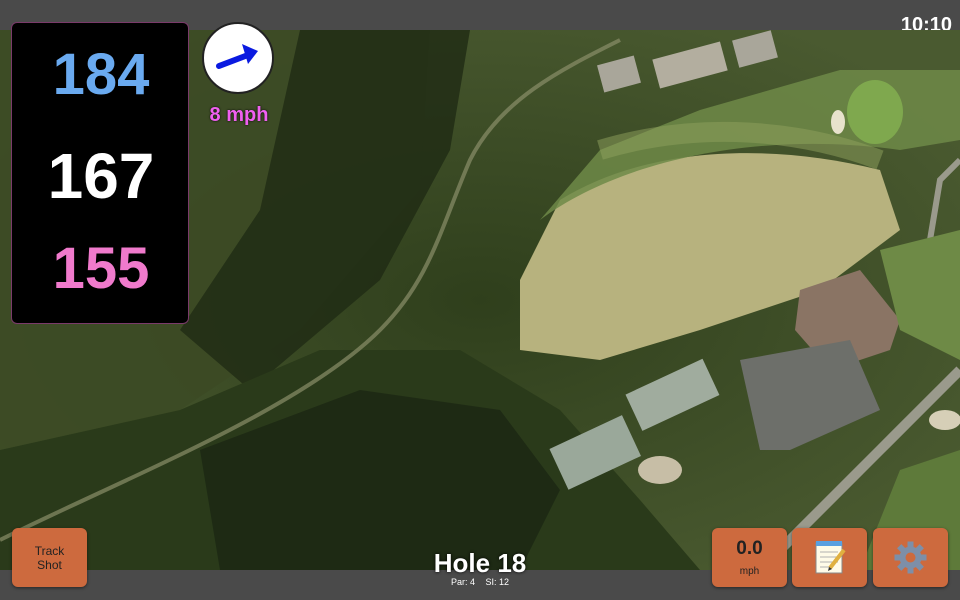 Image resolution: width=960 pixels, height=600 pixels. I want to click on gear-icon, so click(910, 557).